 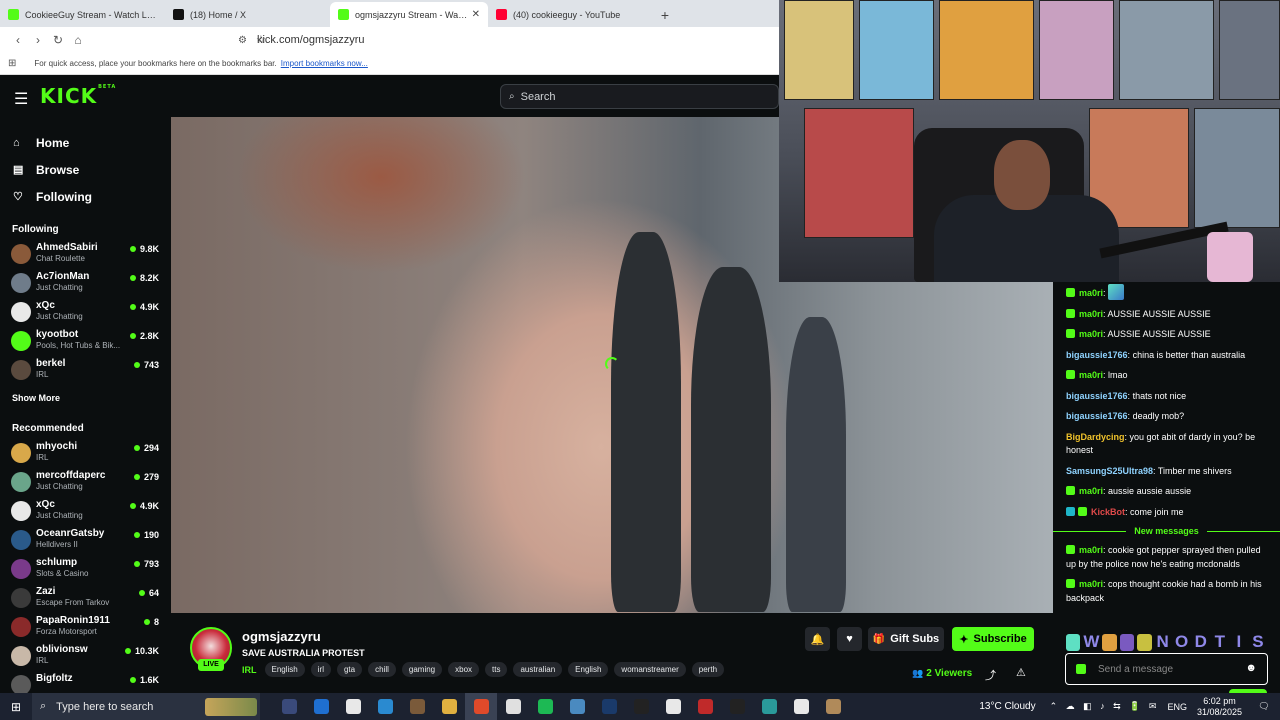 I want to click on tab-close-icon: ✕, so click(x=476, y=14).